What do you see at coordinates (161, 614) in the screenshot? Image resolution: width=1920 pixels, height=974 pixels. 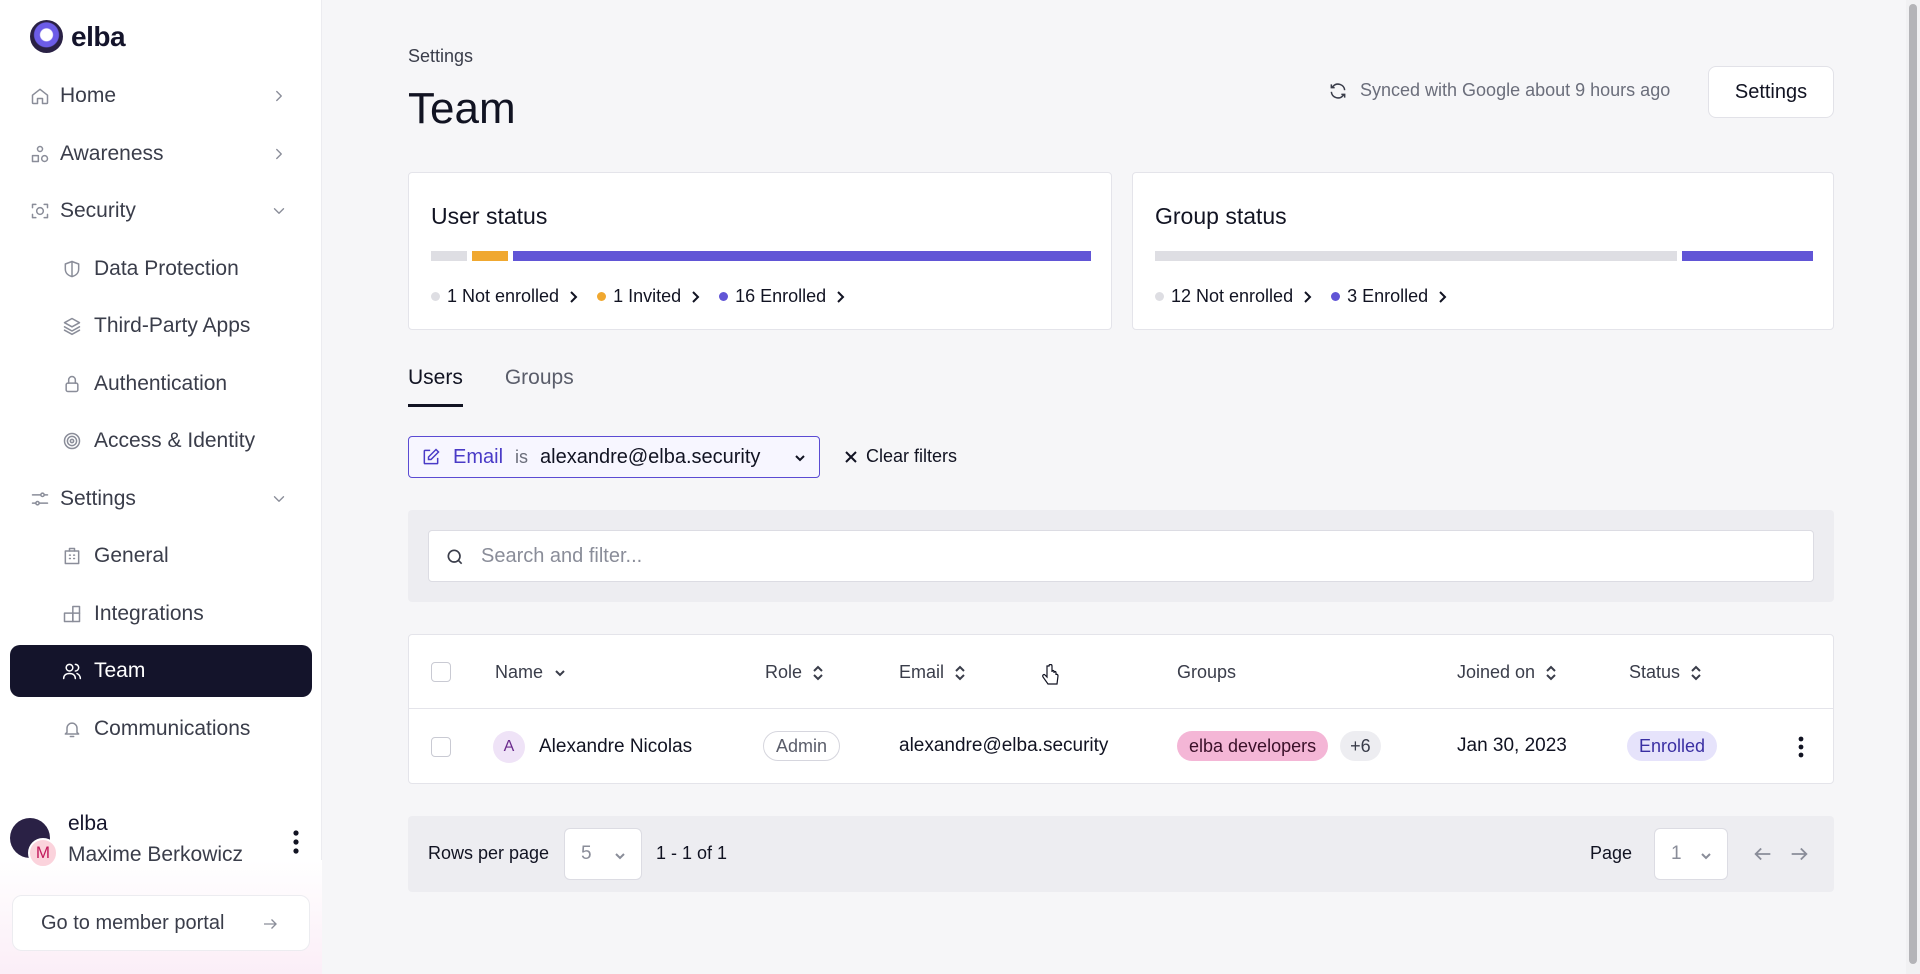 I see `sidebar-item-integrations: Integrations` at bounding box center [161, 614].